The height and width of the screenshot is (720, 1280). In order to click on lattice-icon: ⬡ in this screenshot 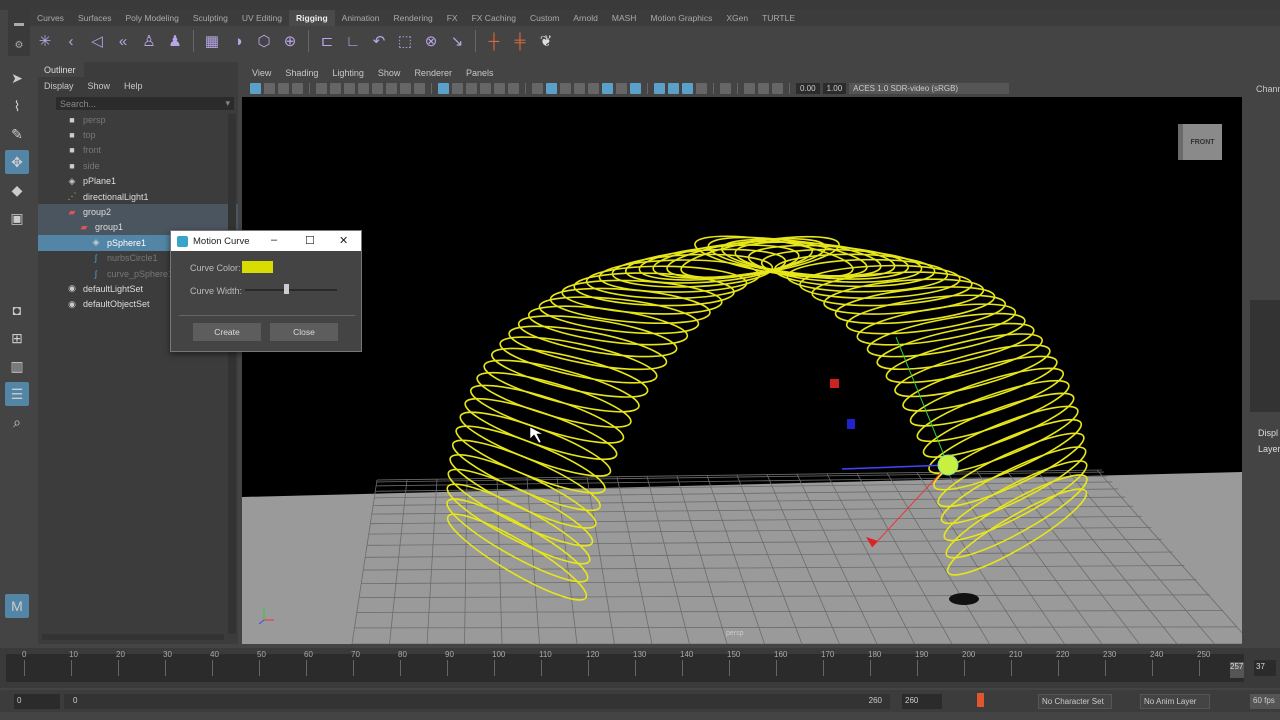, I will do `click(264, 41)`.